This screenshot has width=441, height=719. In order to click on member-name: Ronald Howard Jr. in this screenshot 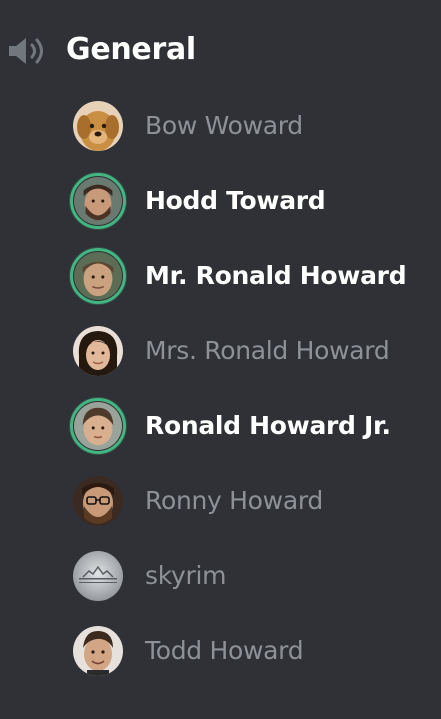, I will do `click(268, 425)`.